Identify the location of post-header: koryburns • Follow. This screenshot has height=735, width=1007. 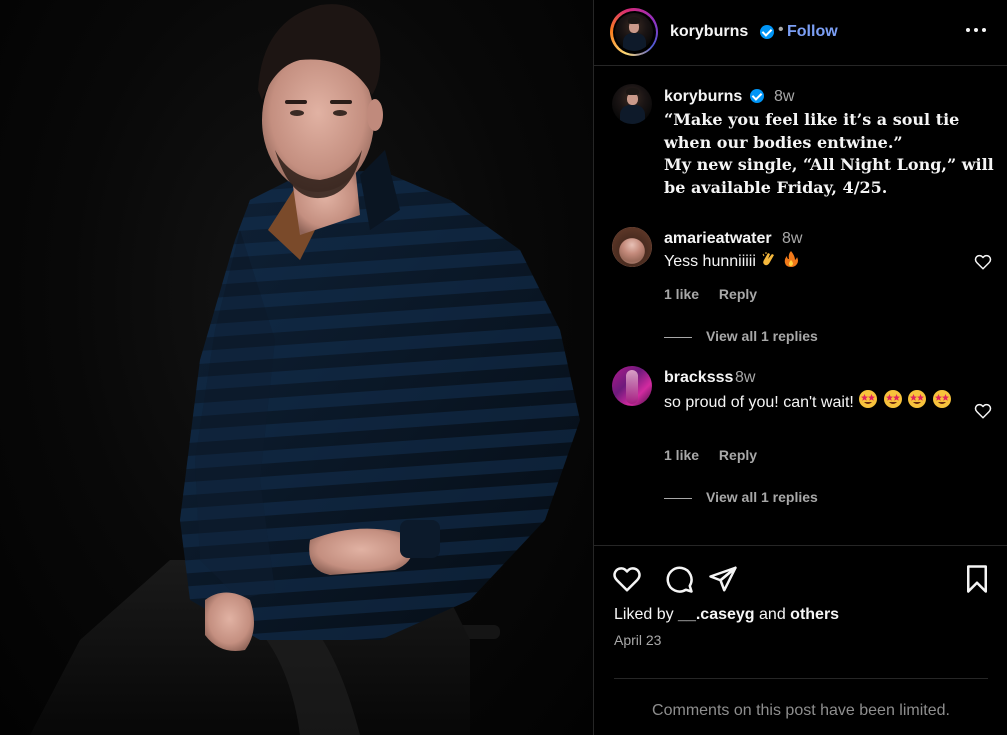
(800, 33).